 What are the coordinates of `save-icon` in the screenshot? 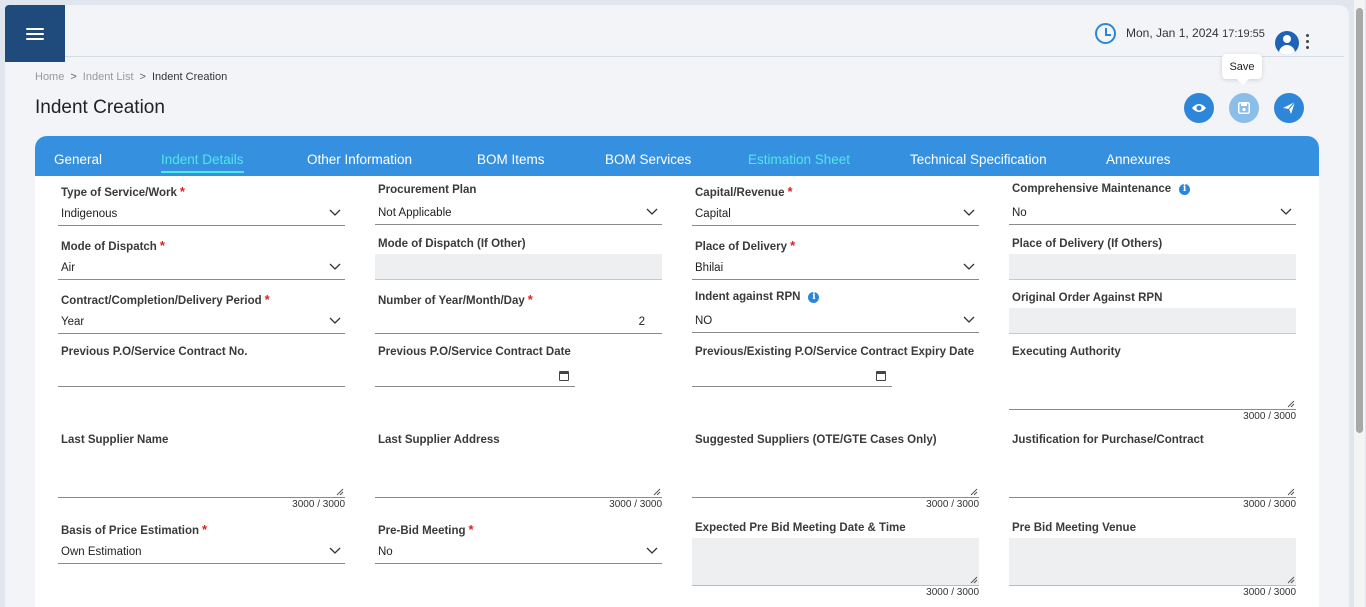 It's located at (1244, 108).